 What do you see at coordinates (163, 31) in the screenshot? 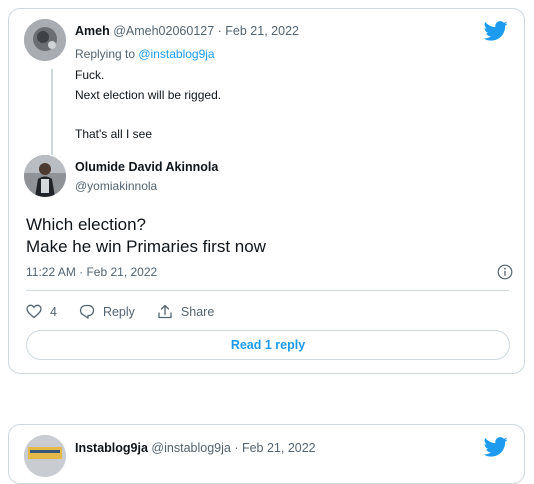
I see `author-handle: @Ameh02060127` at bounding box center [163, 31].